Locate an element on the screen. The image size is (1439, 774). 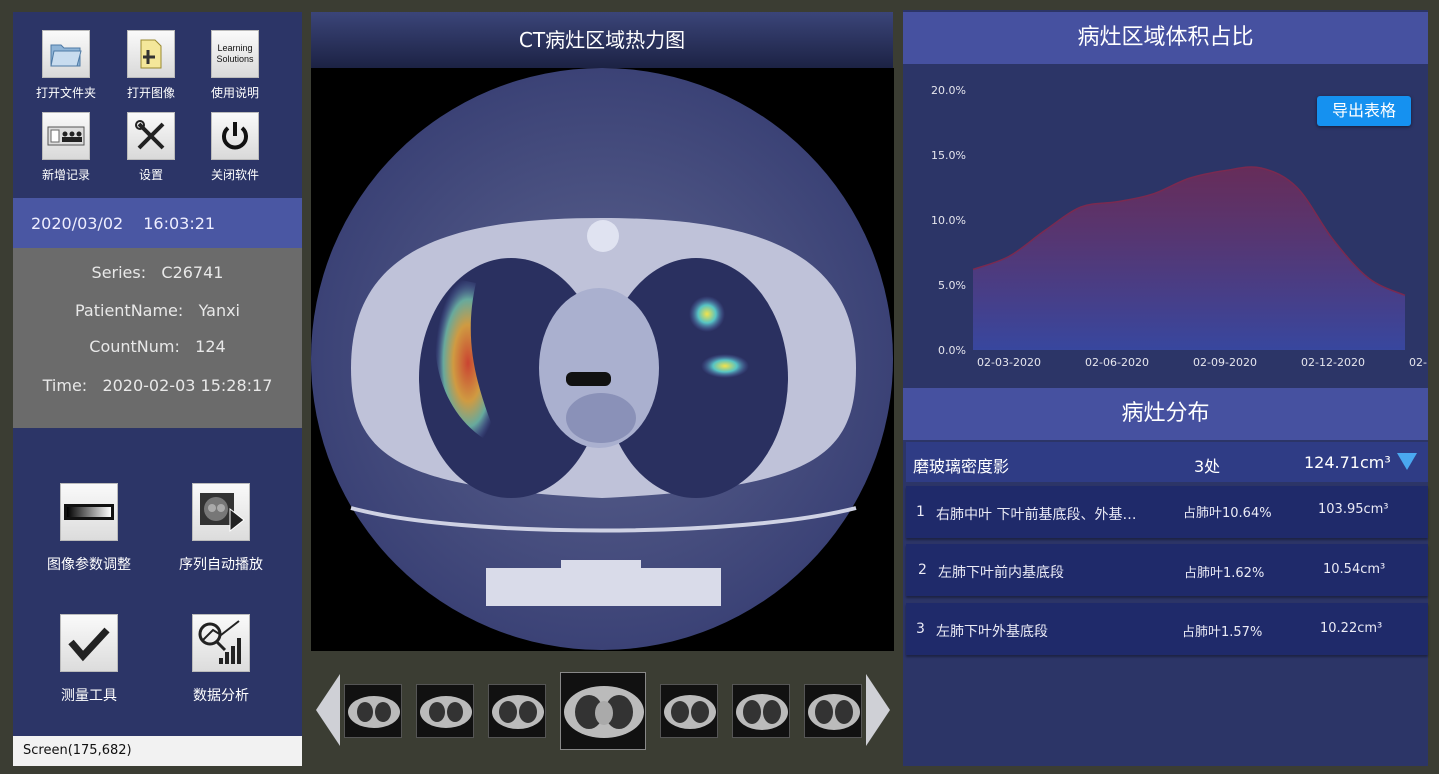
volume-ratio-header: 病灶区域体积占比 is located at coordinates (1165, 38).